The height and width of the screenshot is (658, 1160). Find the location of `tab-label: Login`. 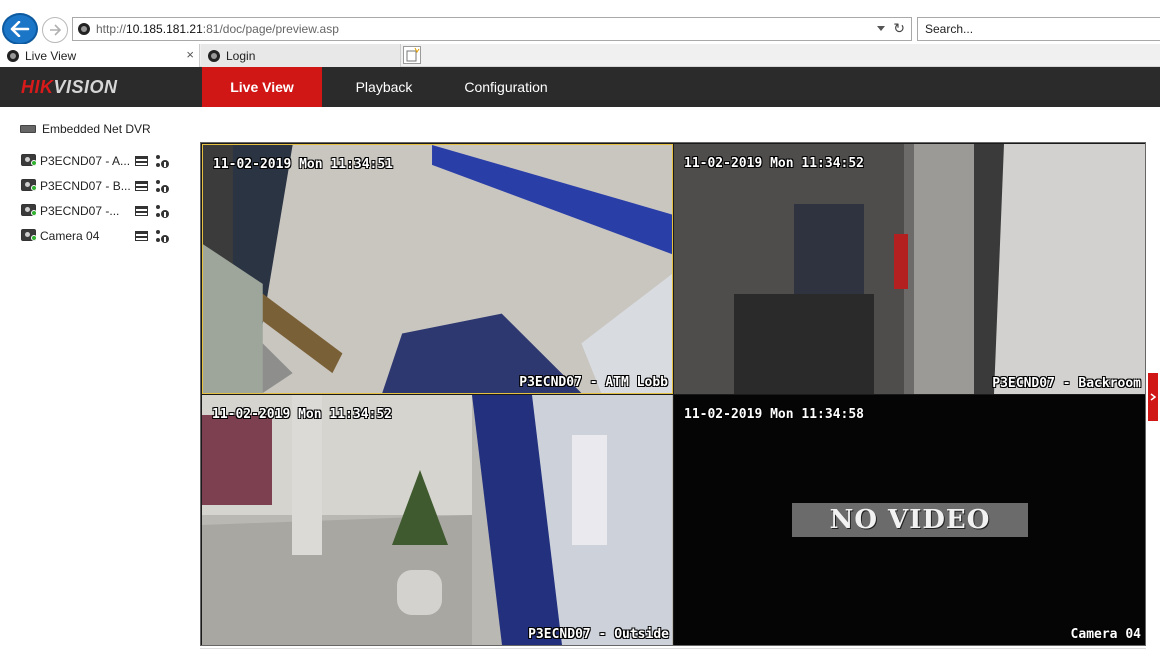

tab-label: Login is located at coordinates (241, 55).